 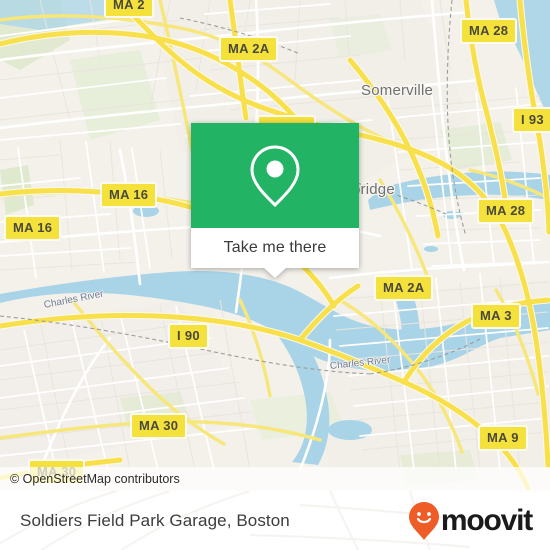 I want to click on popup-tail-pointer, so click(x=275, y=273).